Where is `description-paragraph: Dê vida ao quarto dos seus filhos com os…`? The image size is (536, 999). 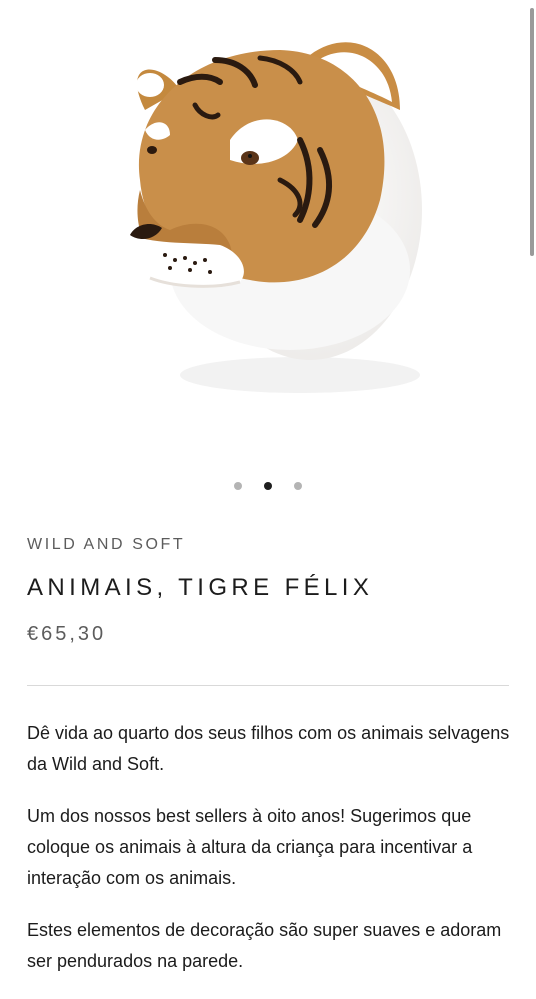
description-paragraph: Dê vida ao quarto dos seus filhos com os… is located at coordinates (268, 748).